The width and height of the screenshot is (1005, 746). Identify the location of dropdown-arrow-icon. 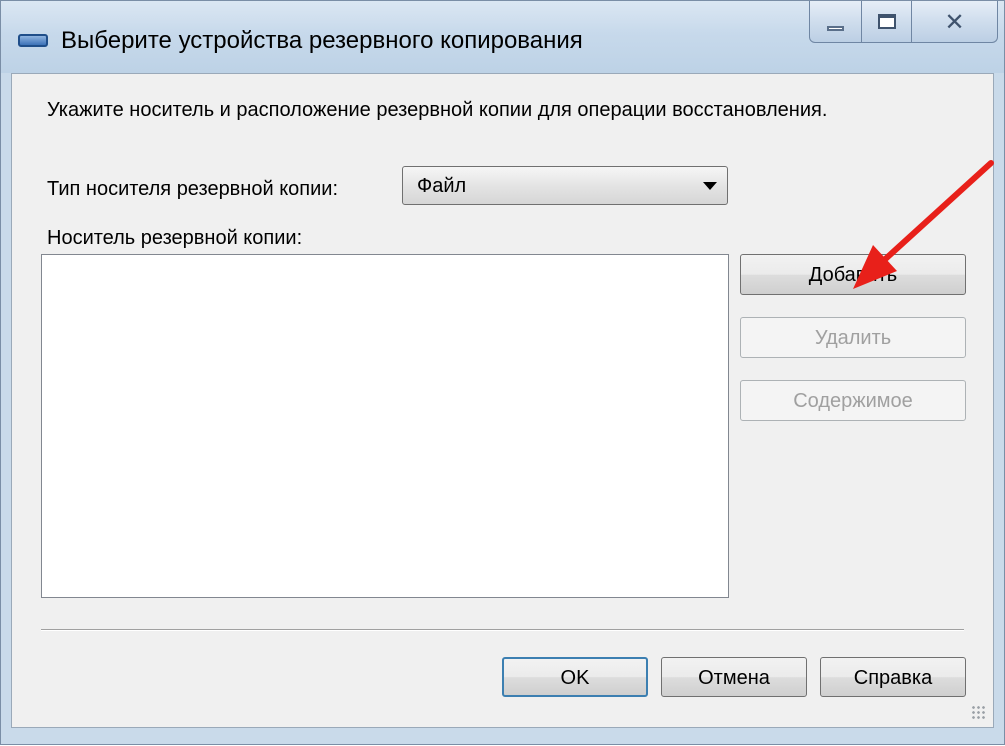
(710, 186).